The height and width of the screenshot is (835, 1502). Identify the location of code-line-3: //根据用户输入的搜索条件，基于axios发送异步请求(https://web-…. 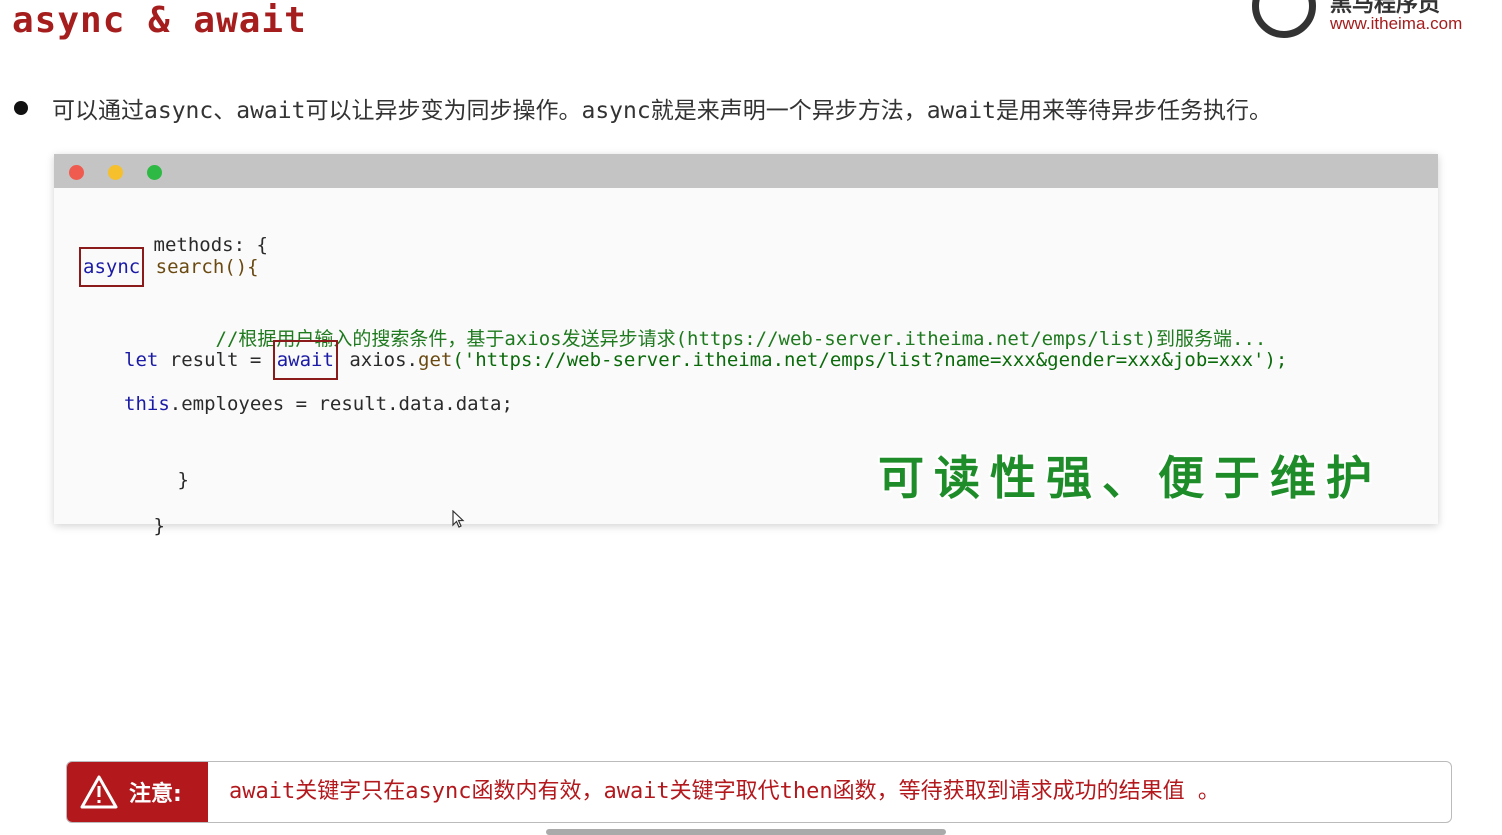
(695, 323).